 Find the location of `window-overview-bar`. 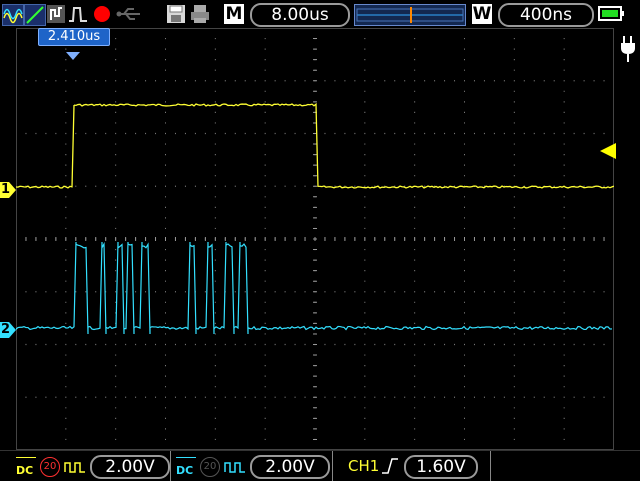

window-overview-bar is located at coordinates (410, 15).